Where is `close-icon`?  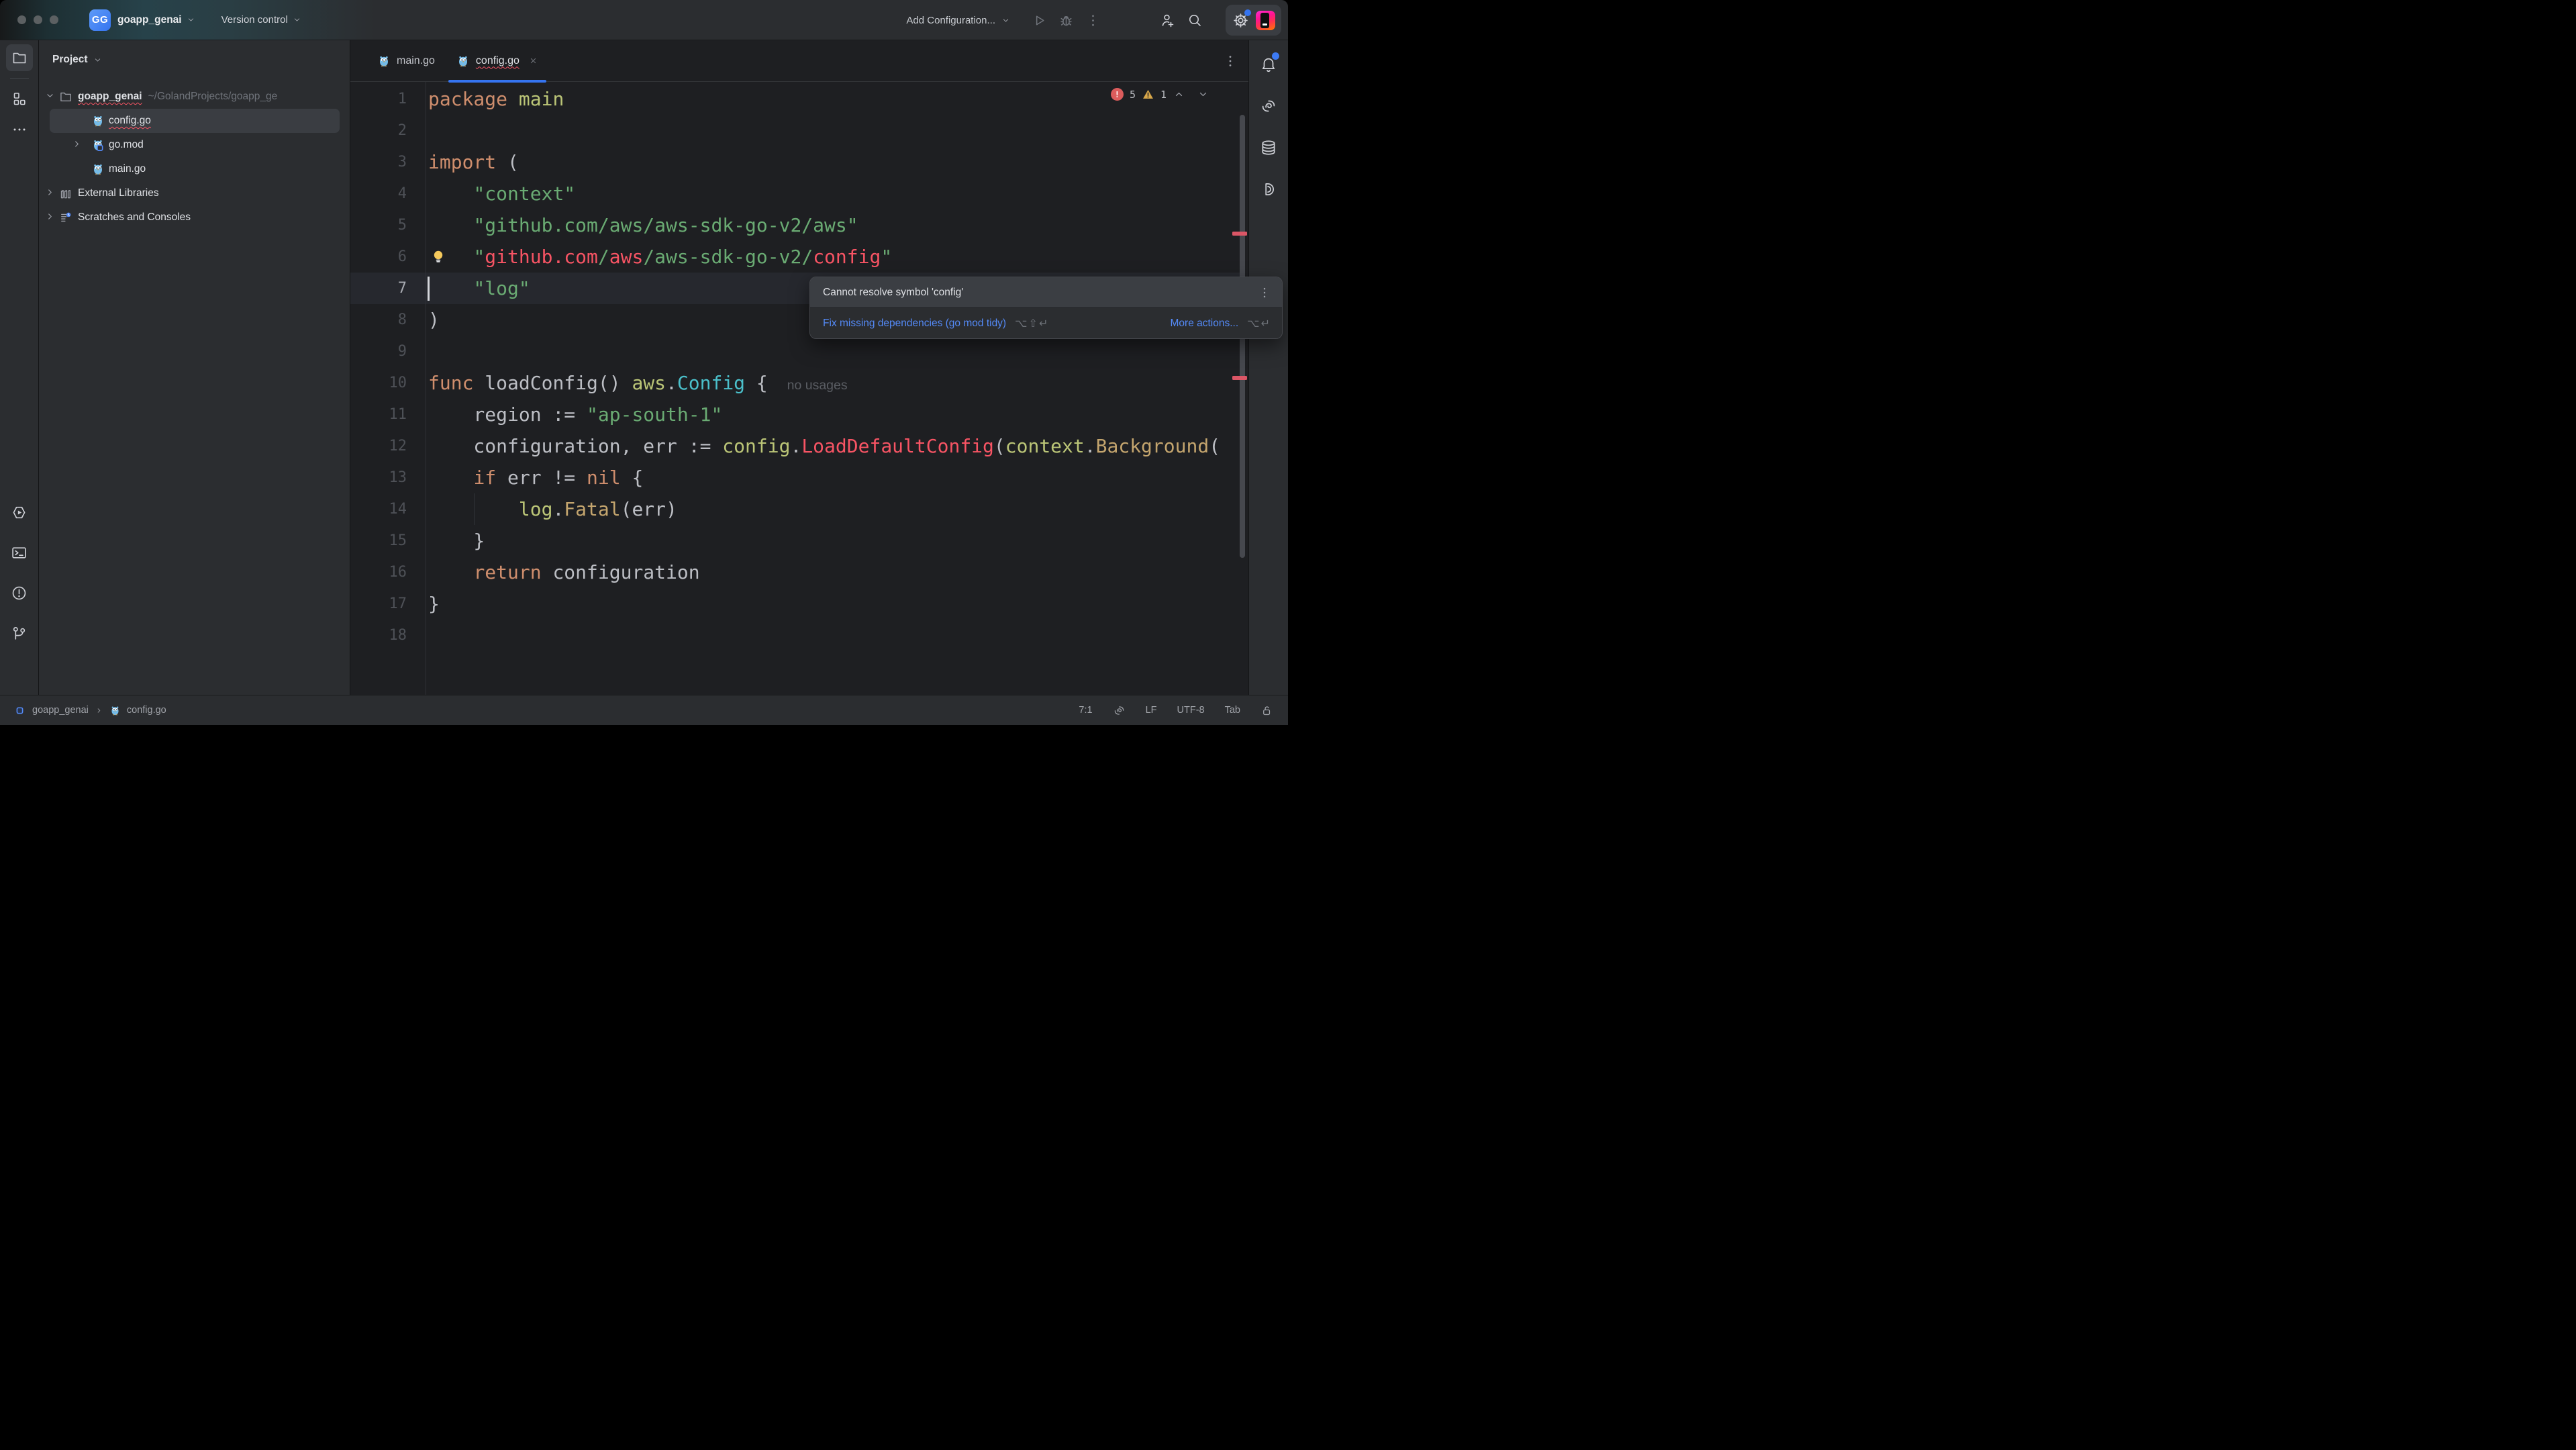
close-icon is located at coordinates (533, 61).